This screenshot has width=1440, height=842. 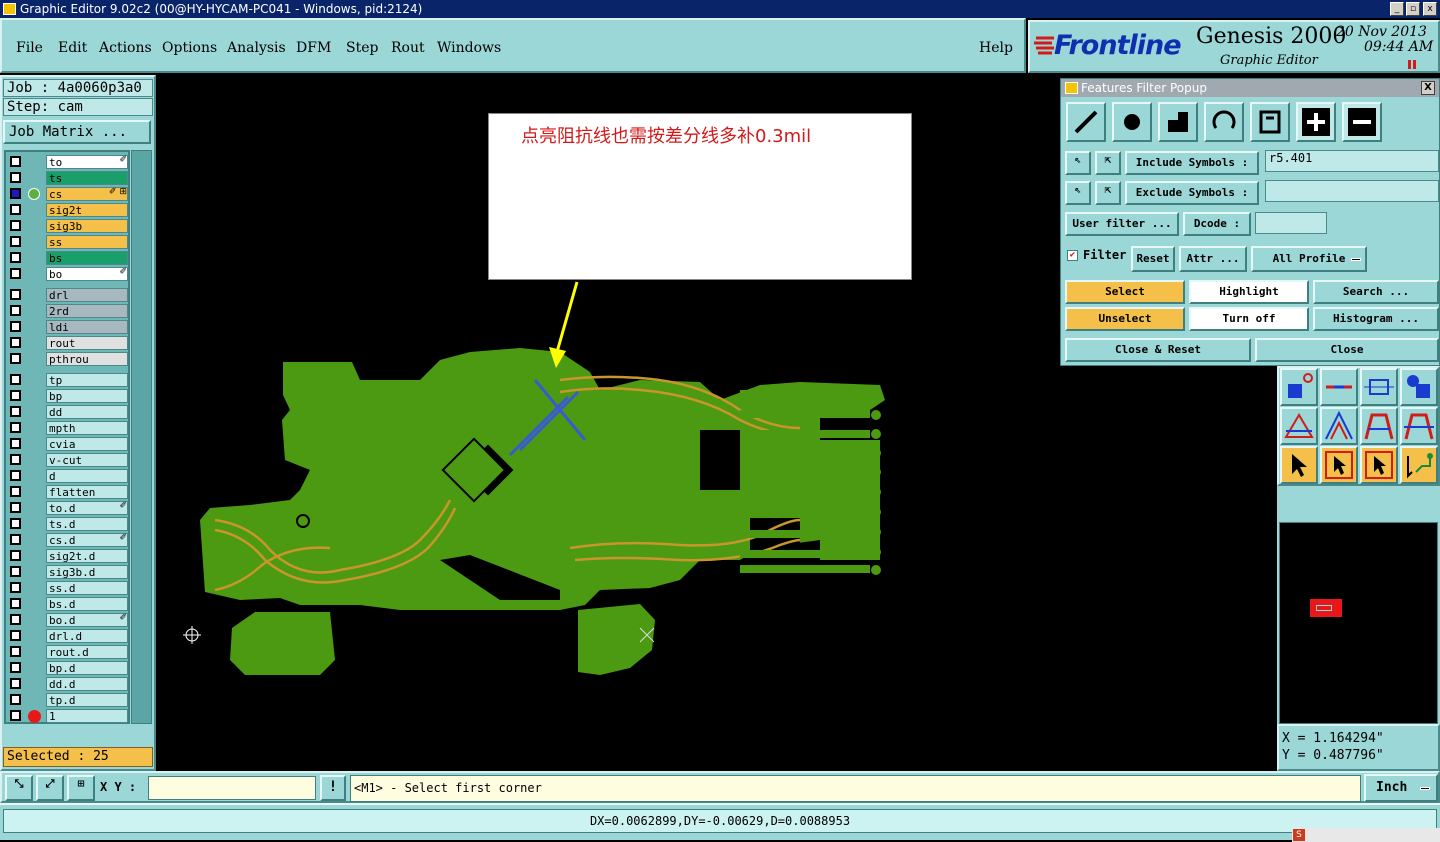 What do you see at coordinates (72, 48) in the screenshot?
I see `menu-edit: Edit` at bounding box center [72, 48].